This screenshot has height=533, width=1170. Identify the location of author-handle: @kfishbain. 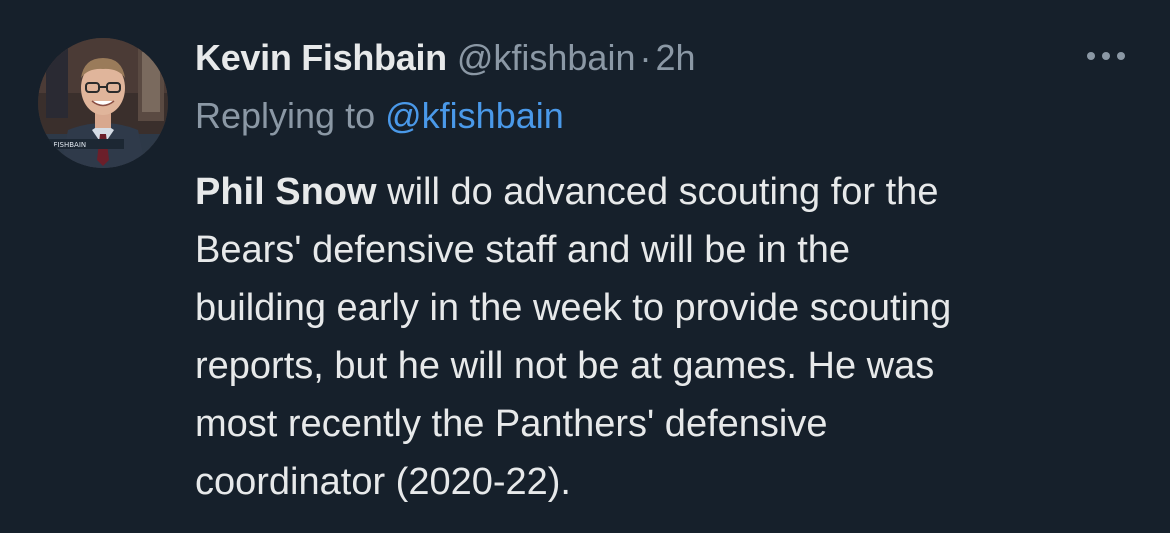
(546, 57).